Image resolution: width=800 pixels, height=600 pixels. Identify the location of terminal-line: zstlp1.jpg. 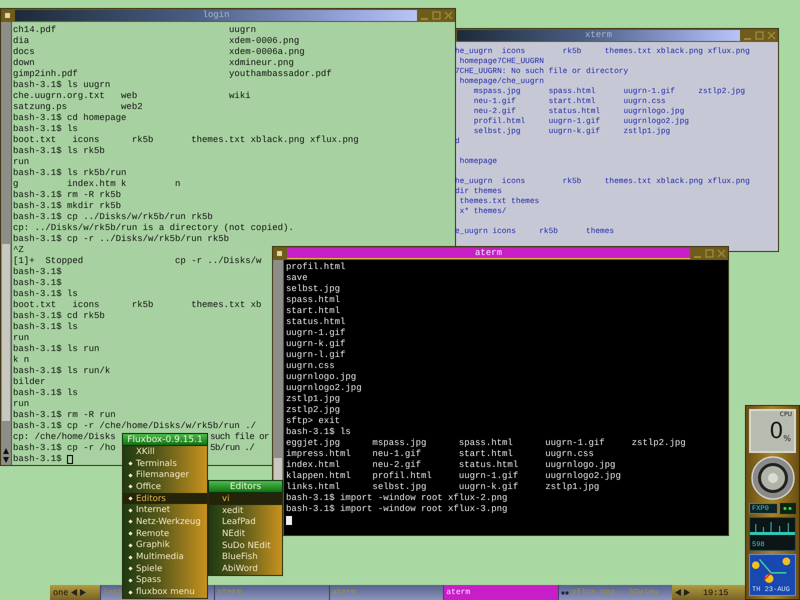
(313, 399).